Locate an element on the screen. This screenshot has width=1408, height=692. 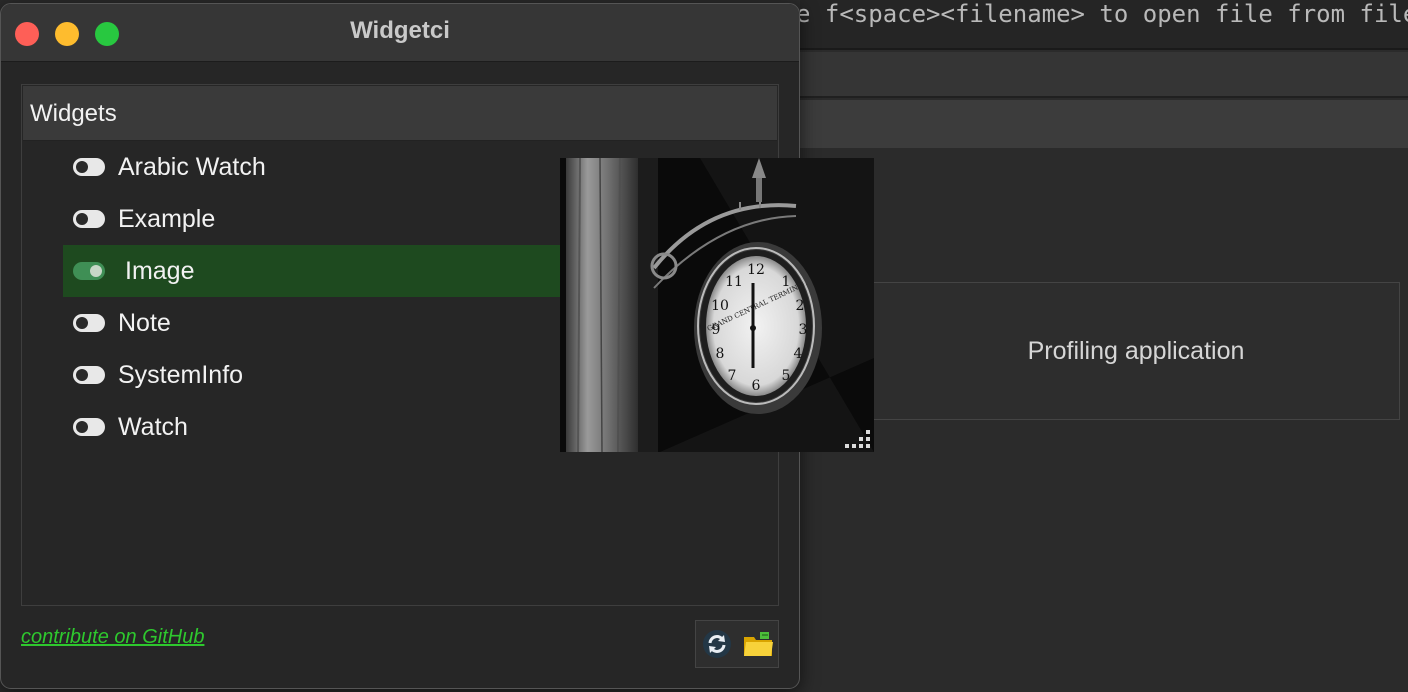
title-bar: Widgetci is located at coordinates (400, 33).